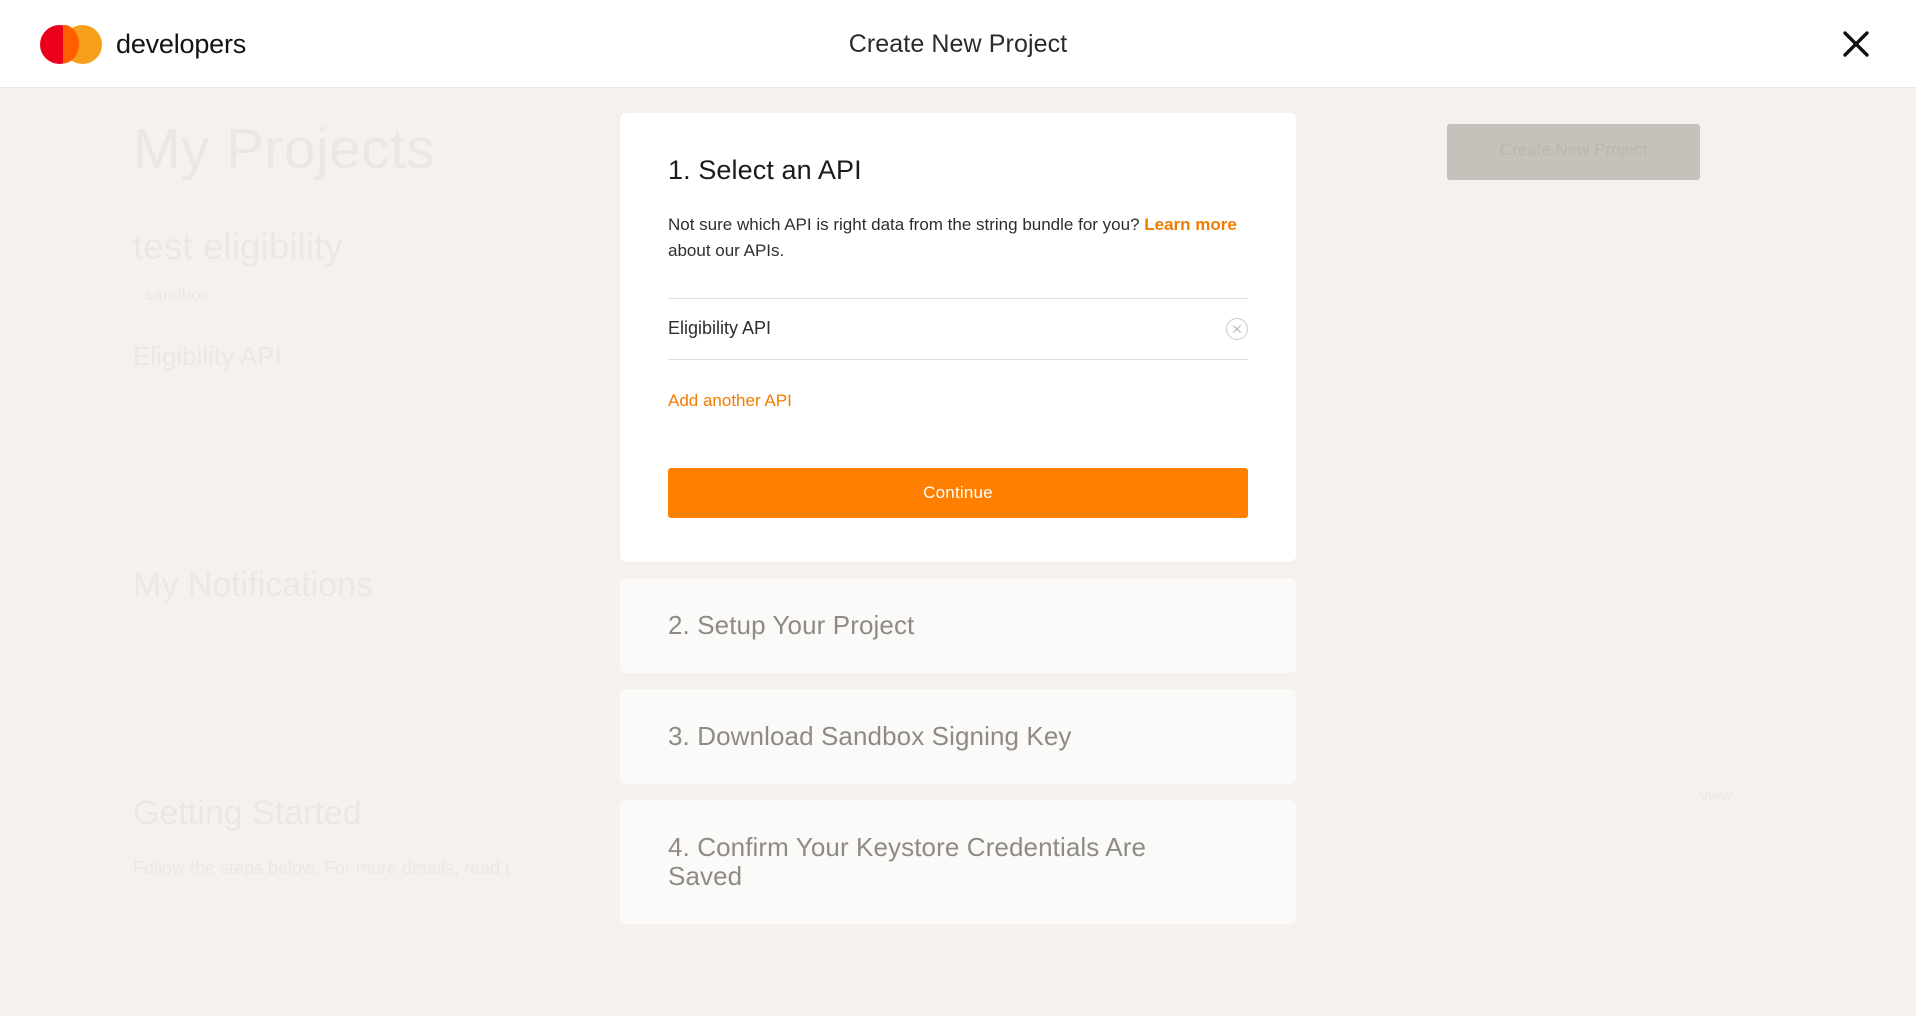  What do you see at coordinates (791, 624) in the screenshot?
I see `step-2-title: 2. Setup Your Project` at bounding box center [791, 624].